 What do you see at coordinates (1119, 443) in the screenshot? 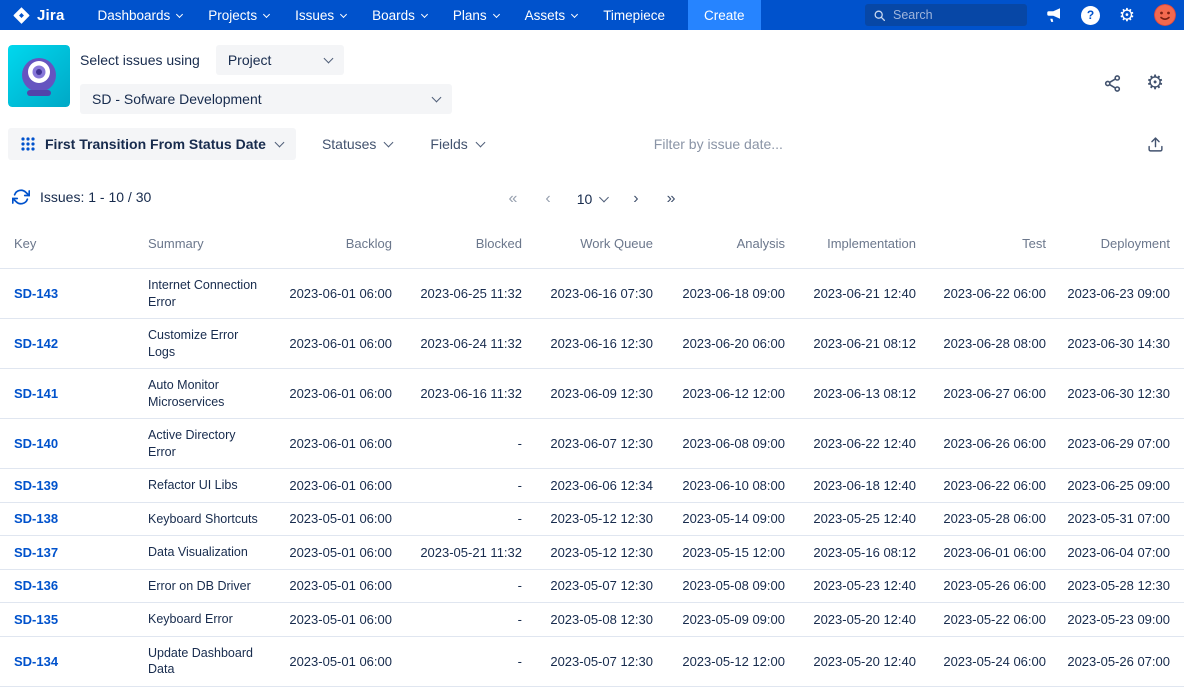
I see `date-cell: 2023-06-29 07:00` at bounding box center [1119, 443].